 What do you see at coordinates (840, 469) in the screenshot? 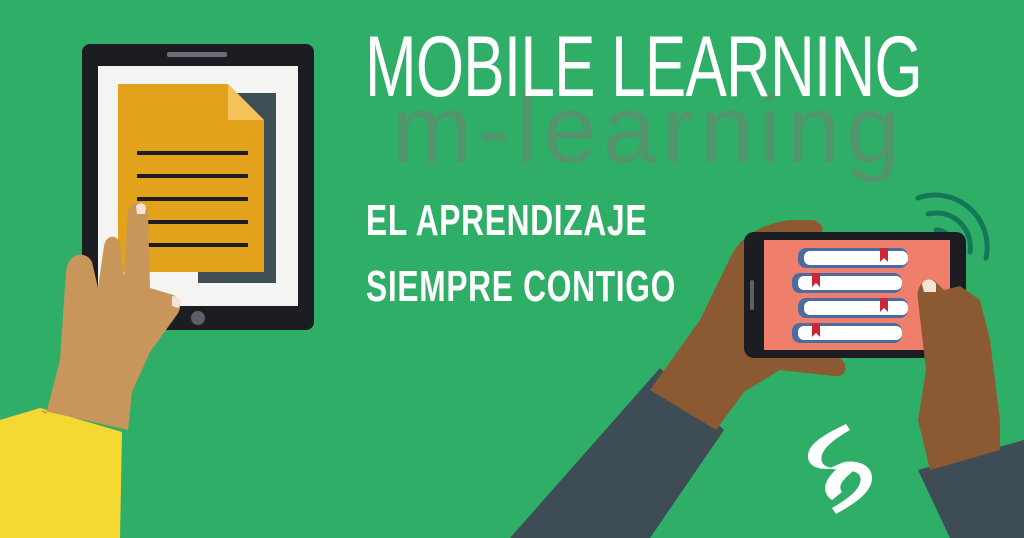
I see `logo-s-icon` at bounding box center [840, 469].